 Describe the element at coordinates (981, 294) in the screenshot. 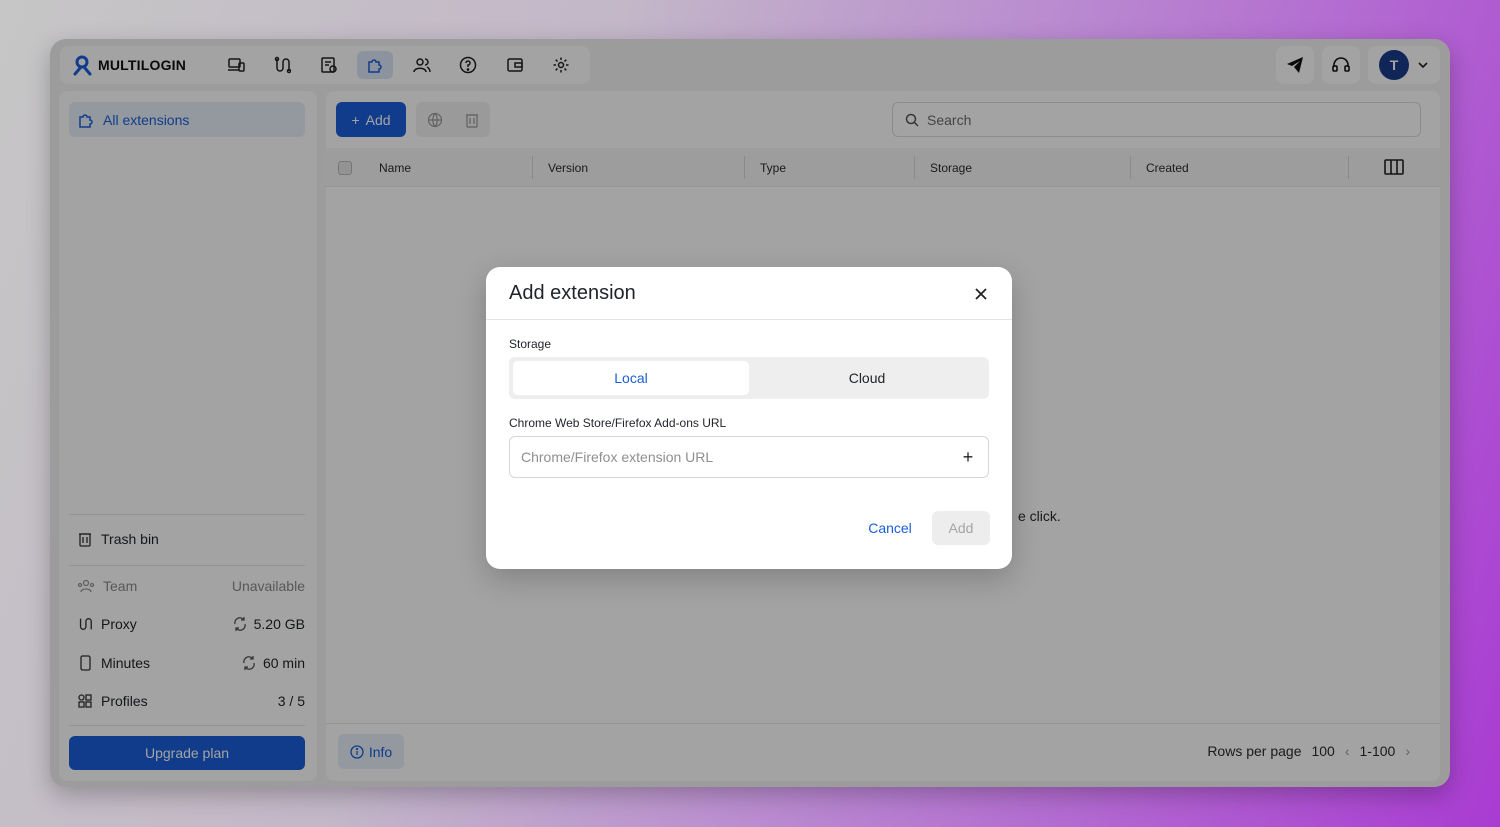

I see `close-icon` at that location.